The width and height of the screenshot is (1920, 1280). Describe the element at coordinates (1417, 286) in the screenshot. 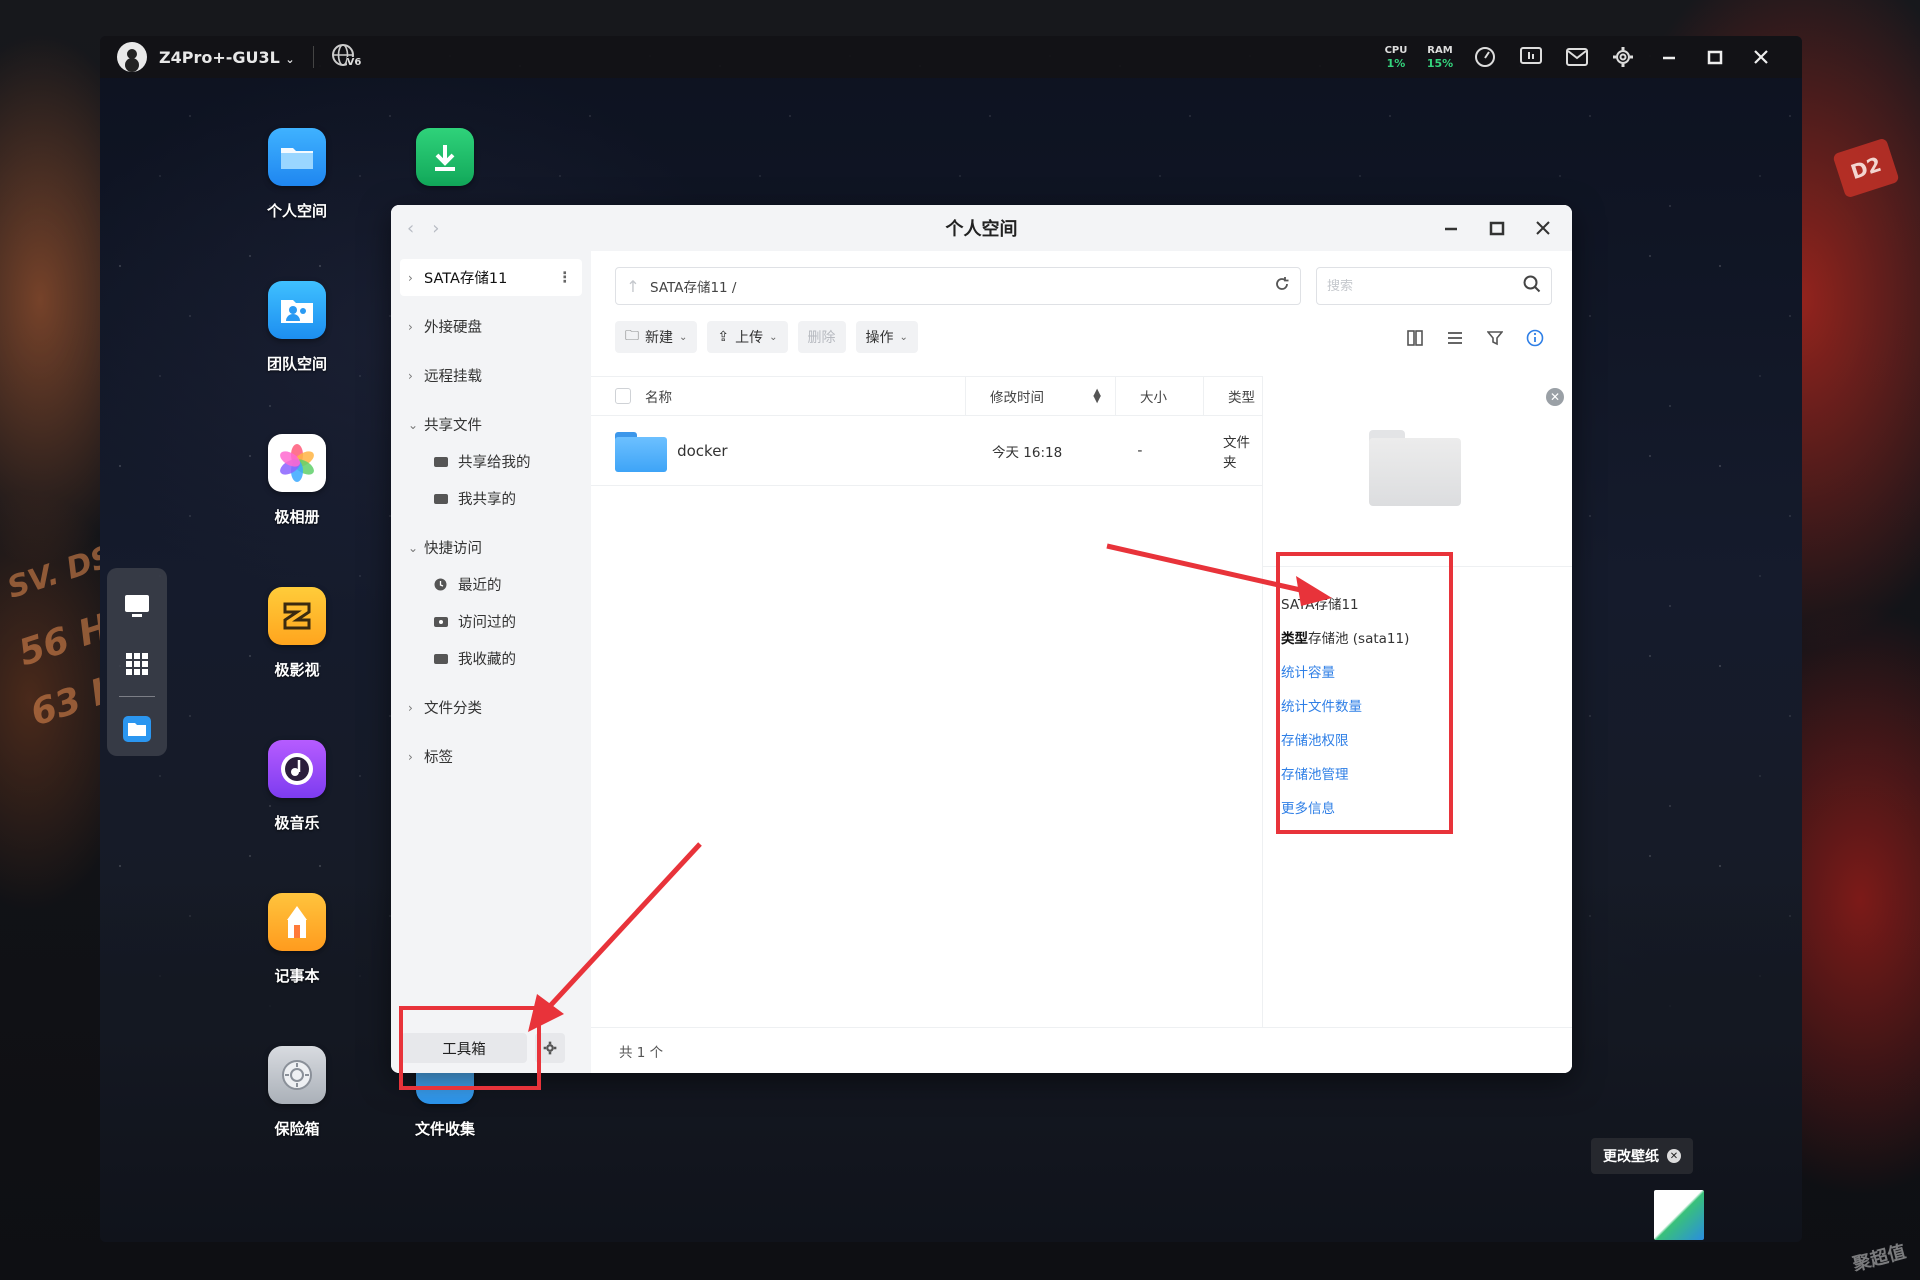

I see `search-input` at that location.